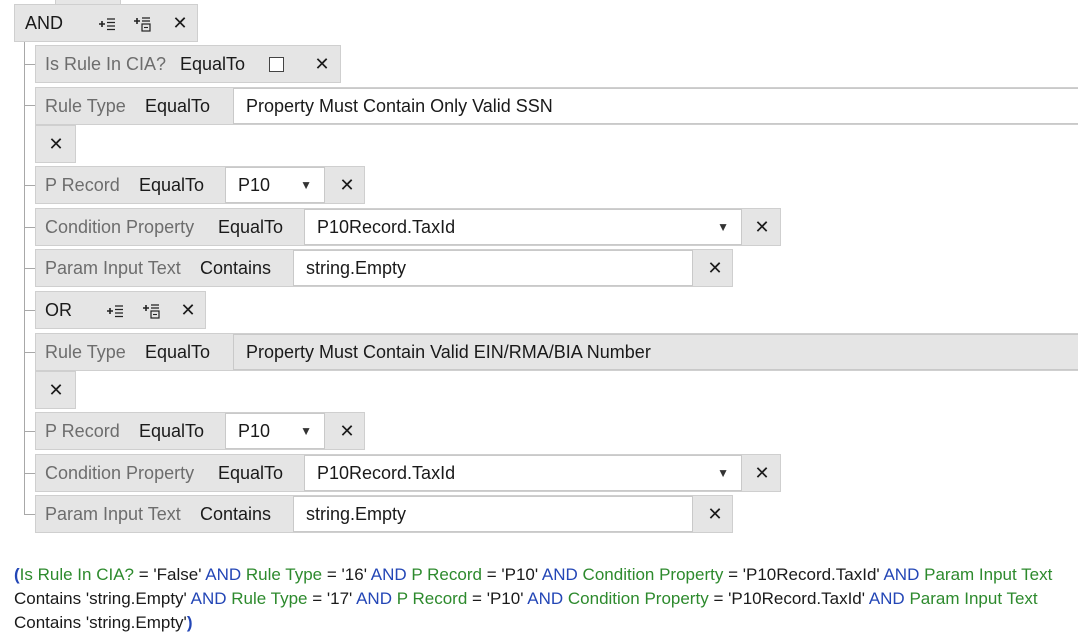 Image resolution: width=1078 pixels, height=639 pixels. Describe the element at coordinates (655, 106) in the screenshot. I see `rule-type-value: Property Must Contain Only Valid SSN` at that location.